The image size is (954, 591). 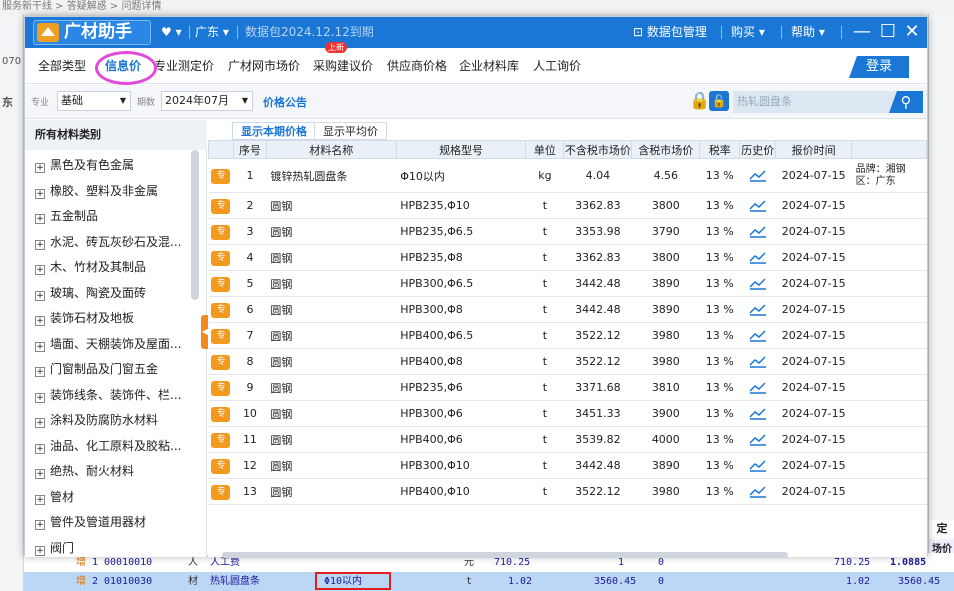 What do you see at coordinates (912, 32) in the screenshot?
I see `close-icon: ✕` at bounding box center [912, 32].